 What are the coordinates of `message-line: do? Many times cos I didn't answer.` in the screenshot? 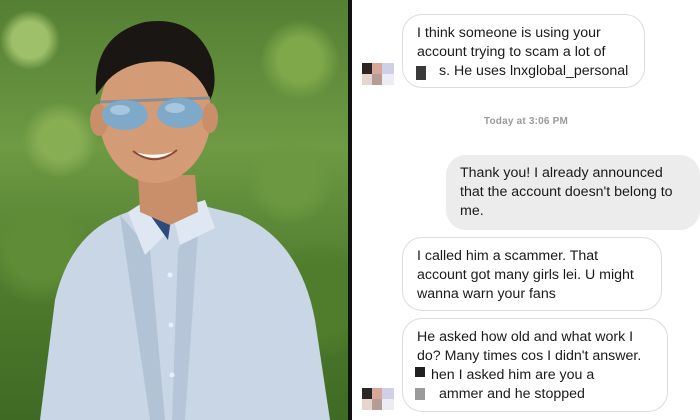 It's located at (529, 356).